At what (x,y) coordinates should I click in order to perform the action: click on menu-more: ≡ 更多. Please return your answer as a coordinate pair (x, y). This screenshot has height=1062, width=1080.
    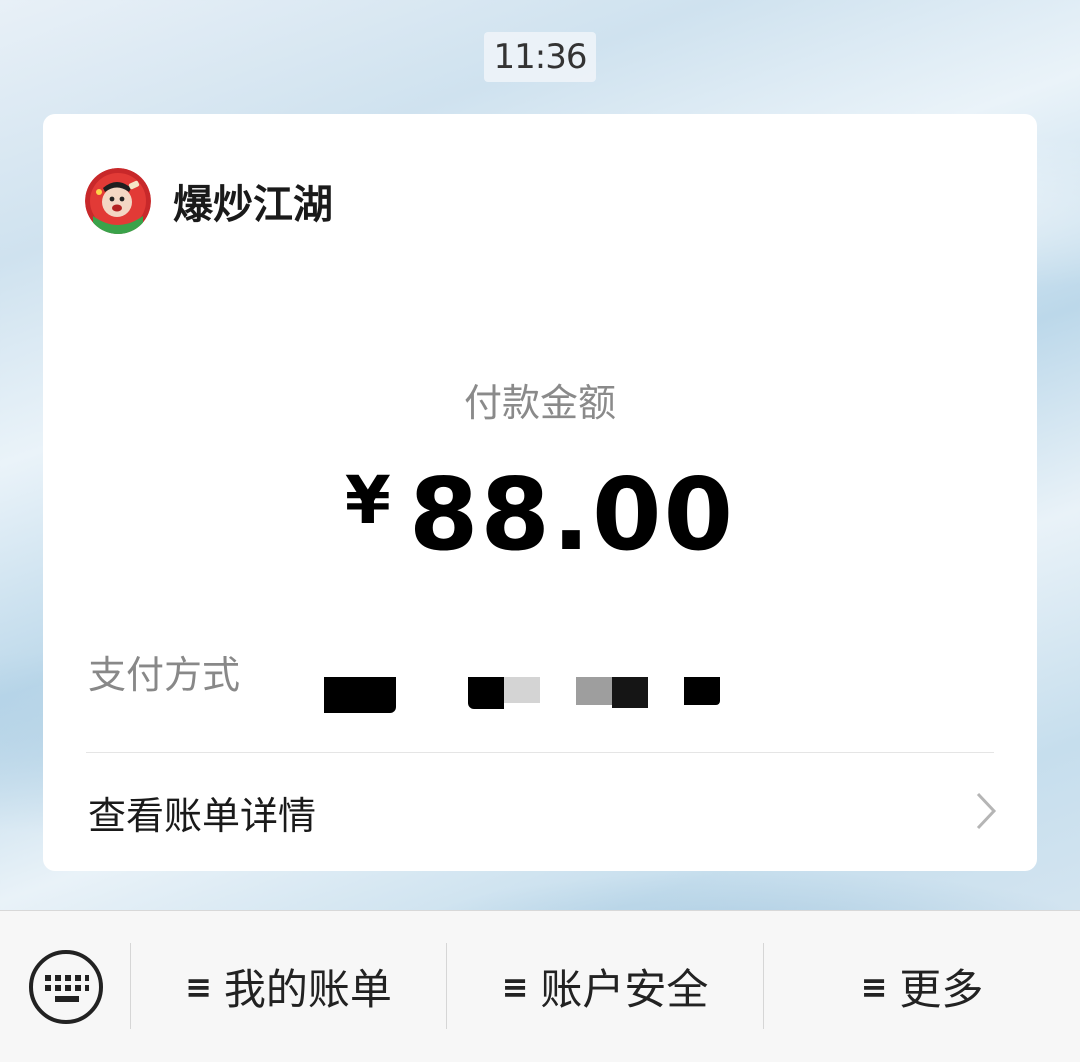
    Looking at the image, I should click on (922, 986).